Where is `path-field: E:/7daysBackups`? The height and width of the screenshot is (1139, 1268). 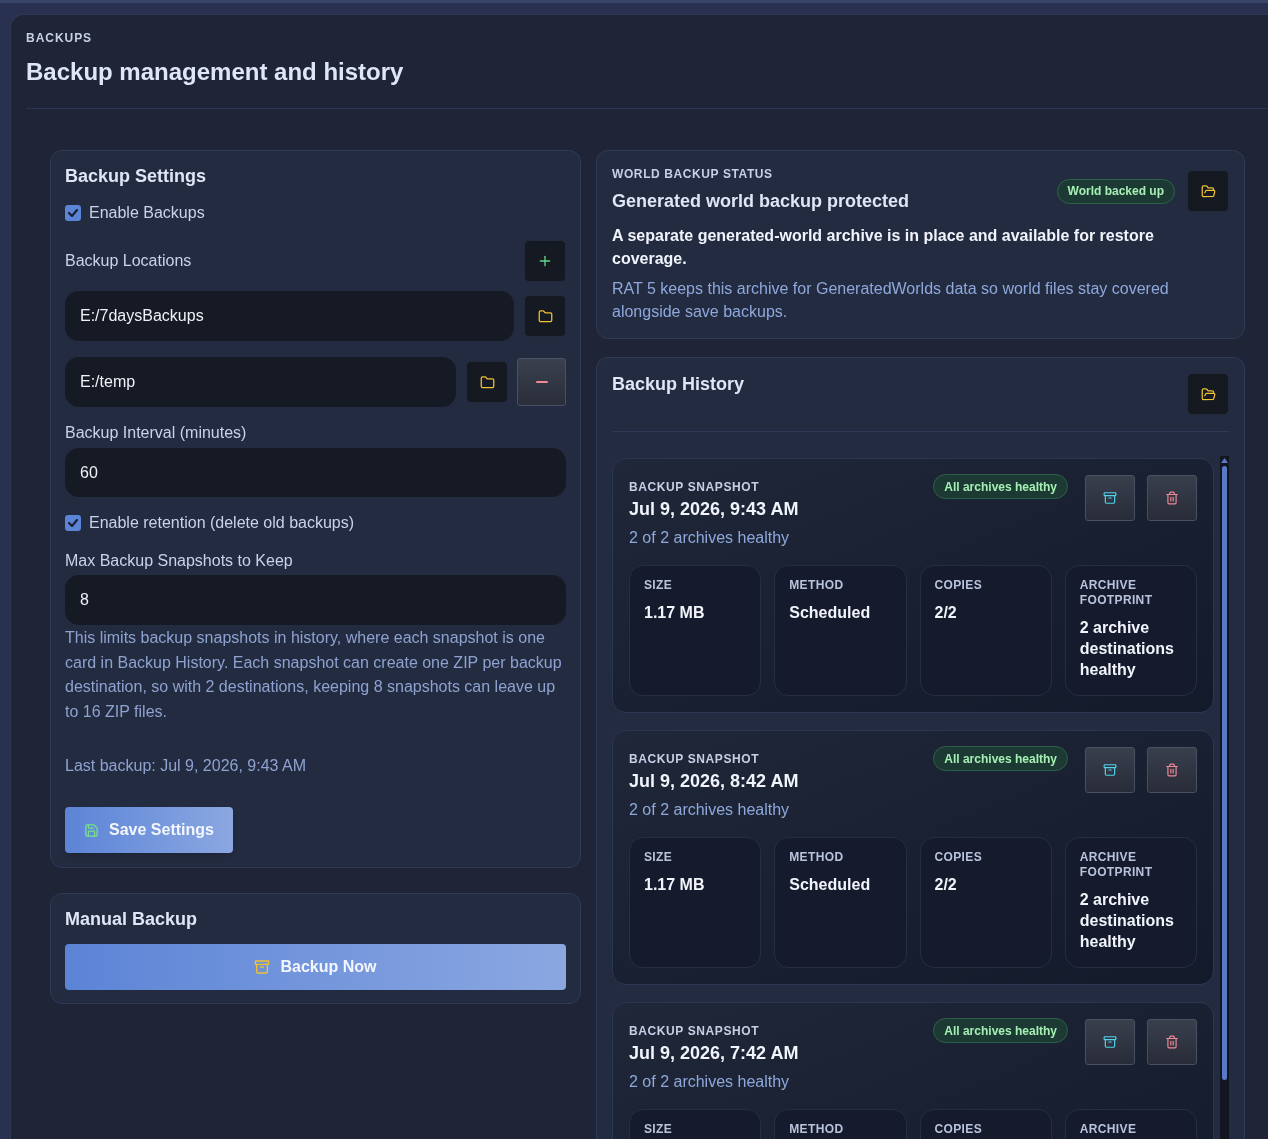 path-field: E:/7daysBackups is located at coordinates (289, 316).